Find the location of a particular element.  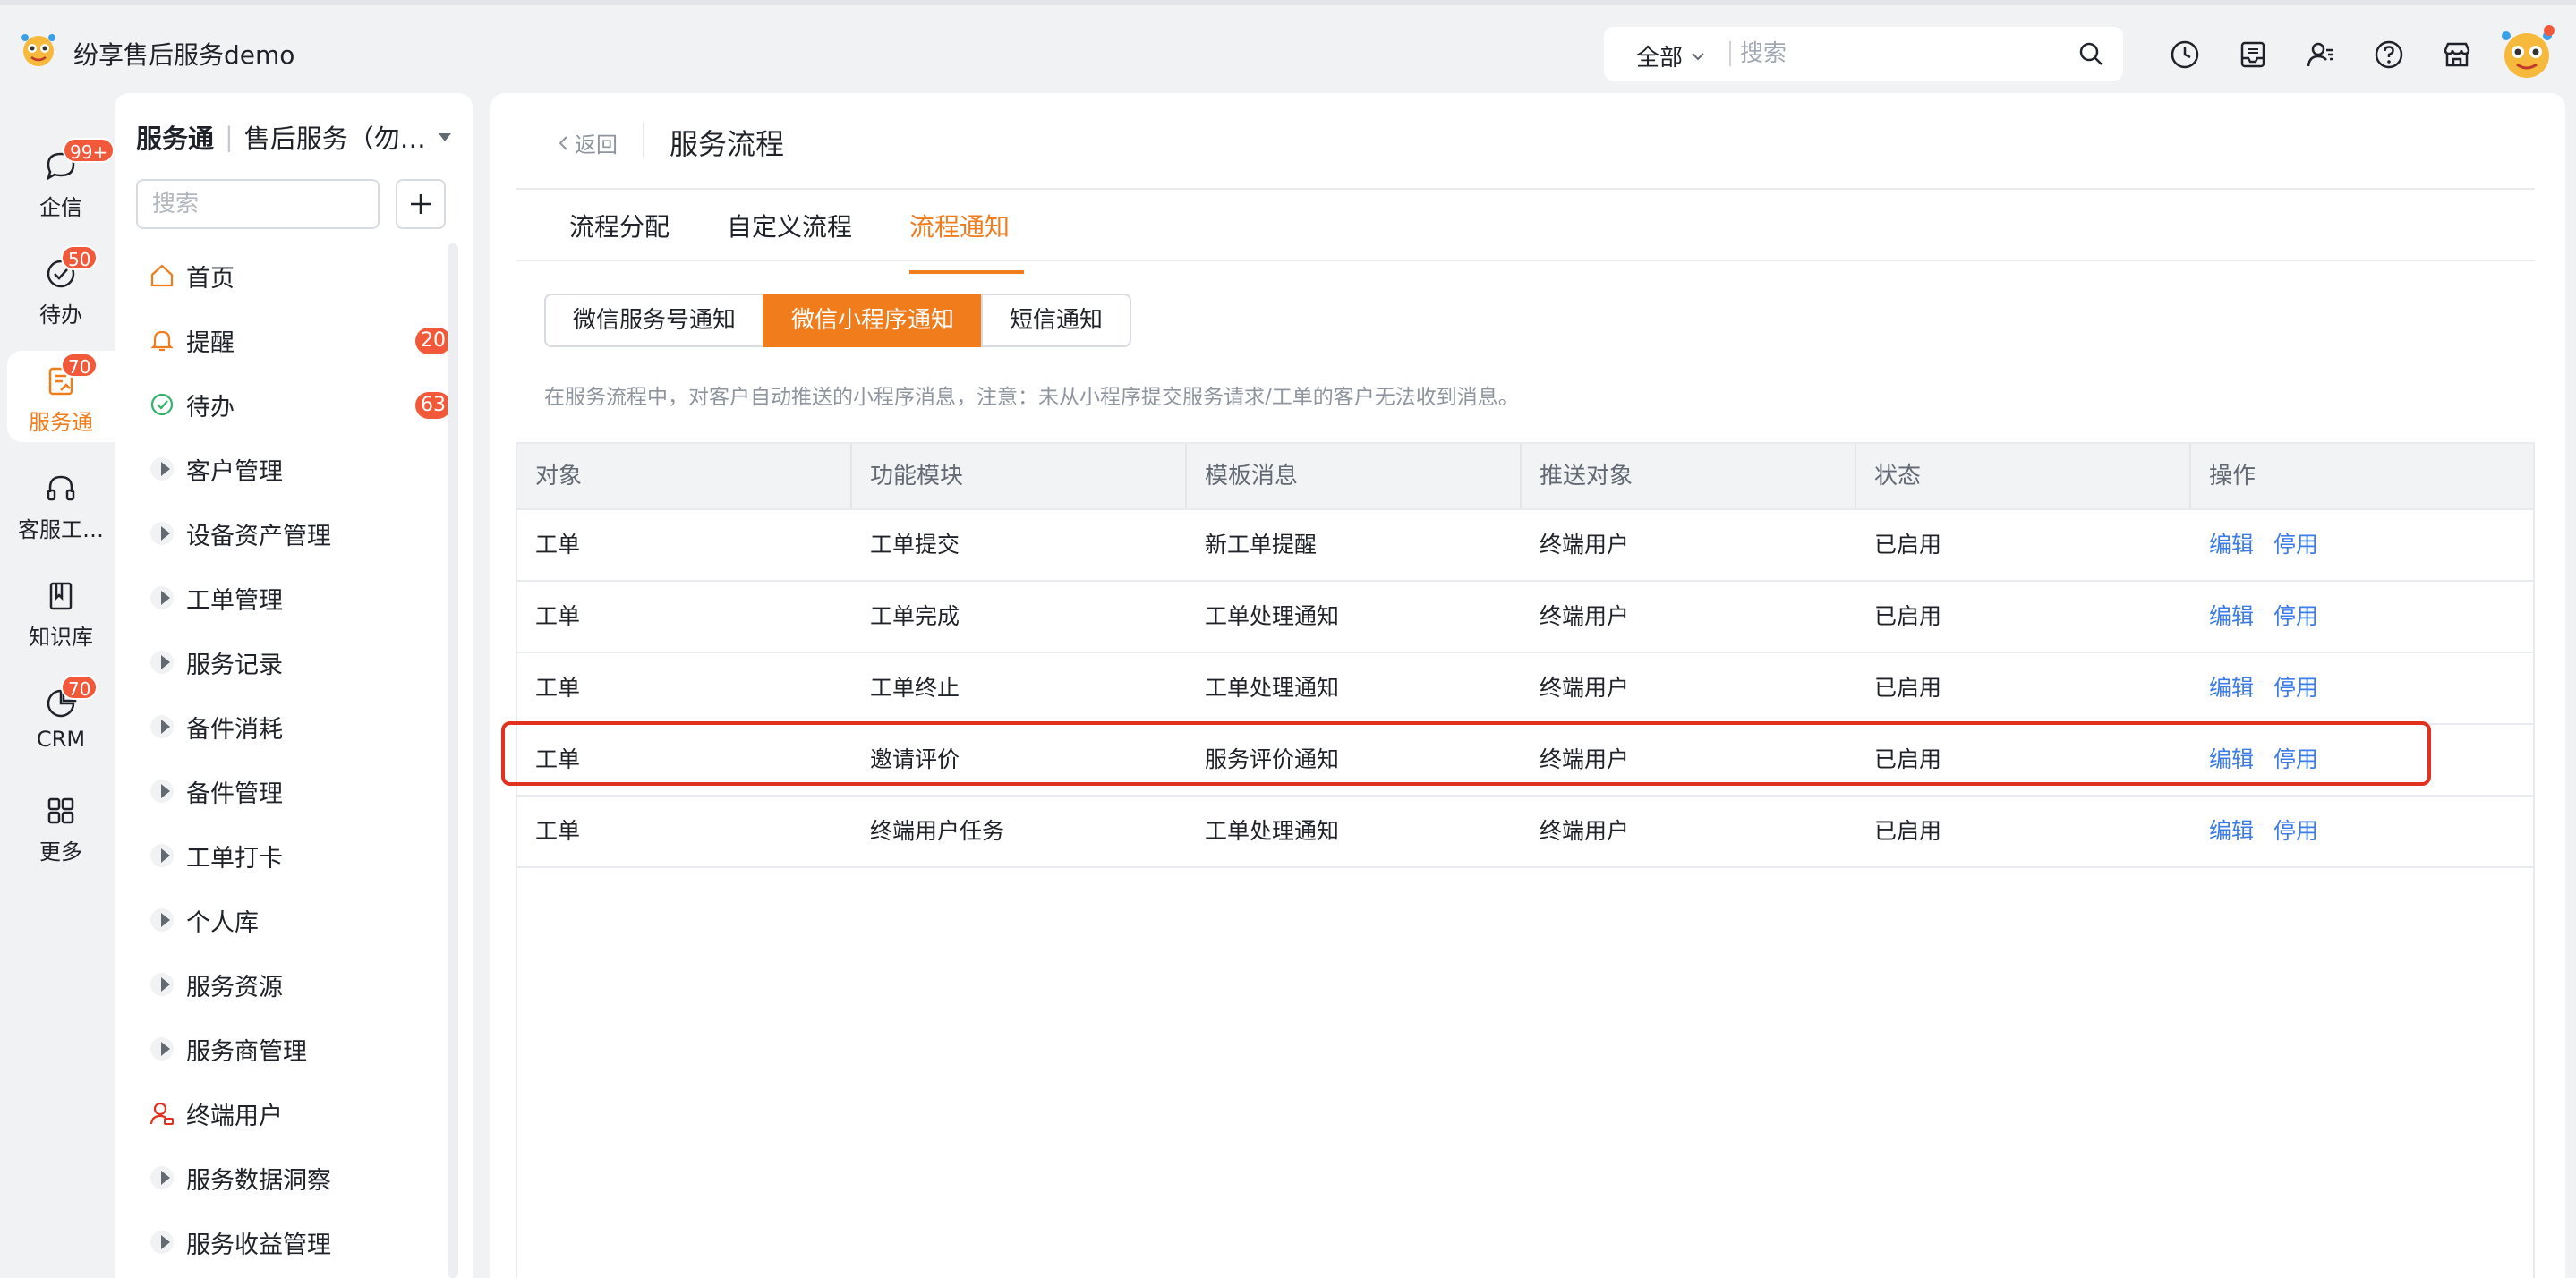

table-cell: 工单 is located at coordinates (558, 545).